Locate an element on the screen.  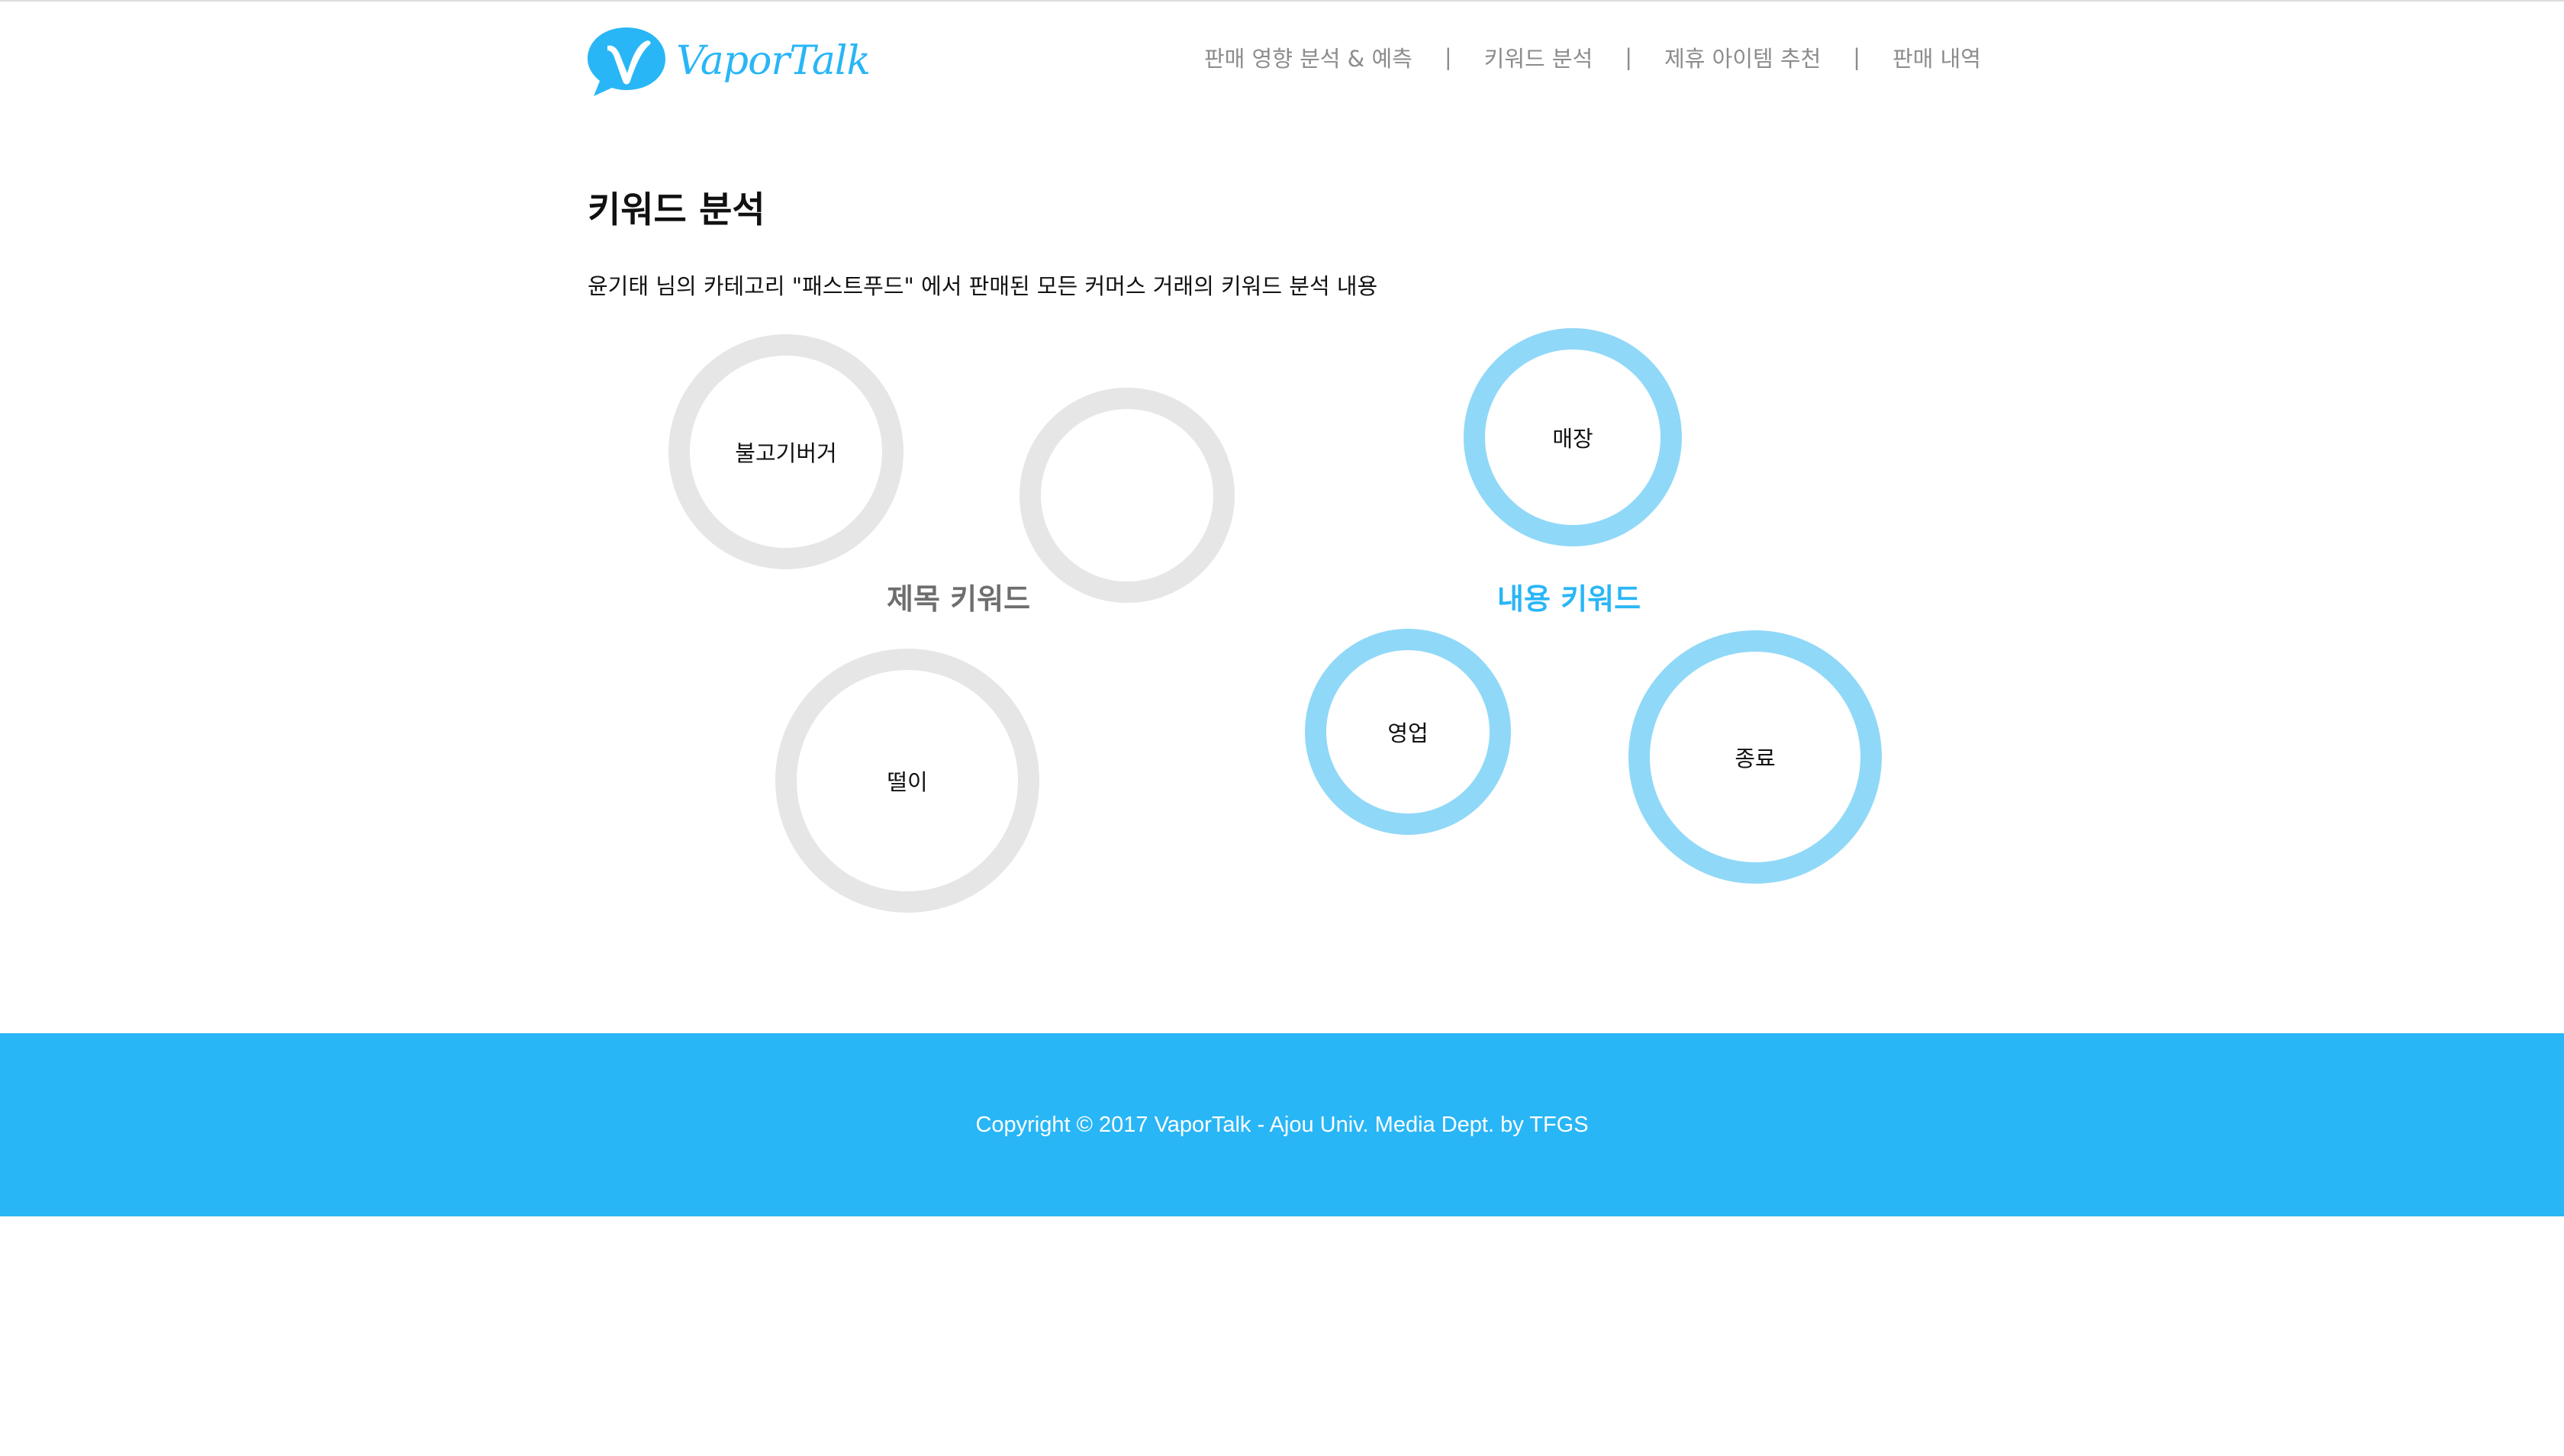
keyword-bubble: 불고기버거 is located at coordinates (786, 451).